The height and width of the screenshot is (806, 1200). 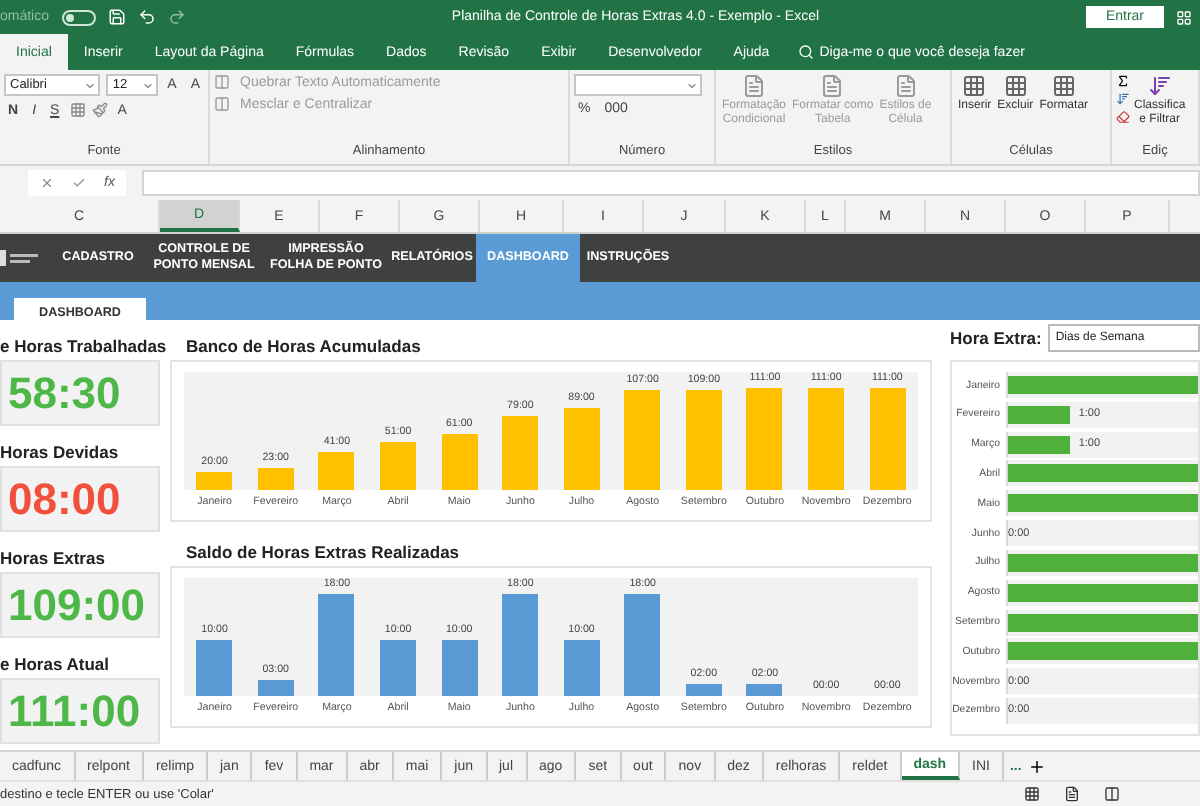 What do you see at coordinates (1036, 766) in the screenshot?
I see `add-sheet-icon` at bounding box center [1036, 766].